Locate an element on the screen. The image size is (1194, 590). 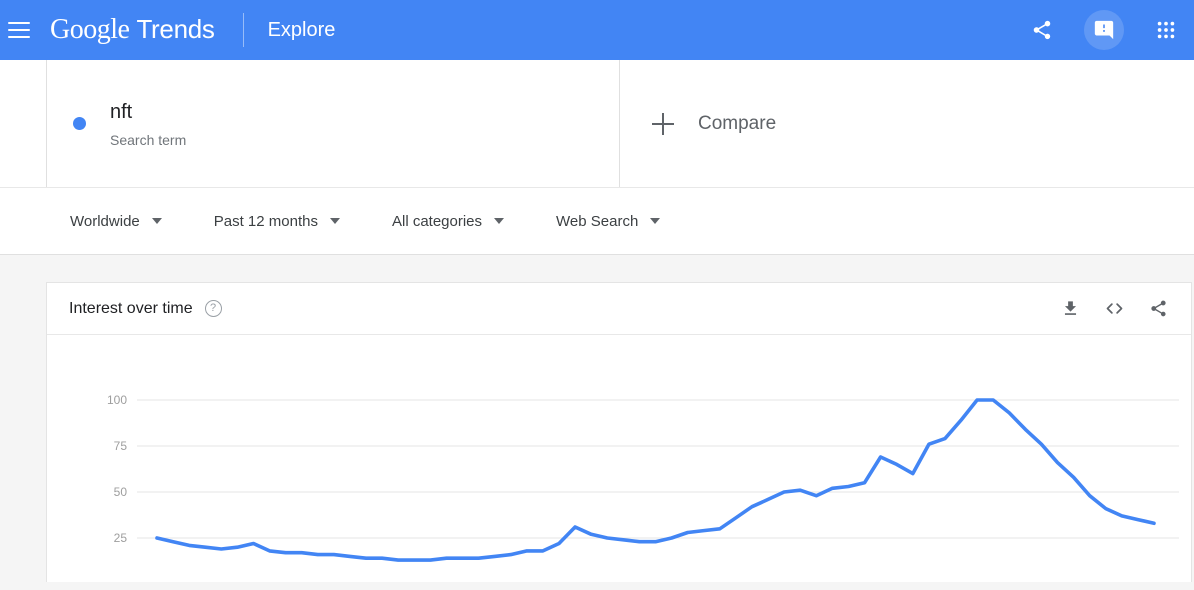
y-axis-tick-label: 75 is located at coordinates (121, 446).